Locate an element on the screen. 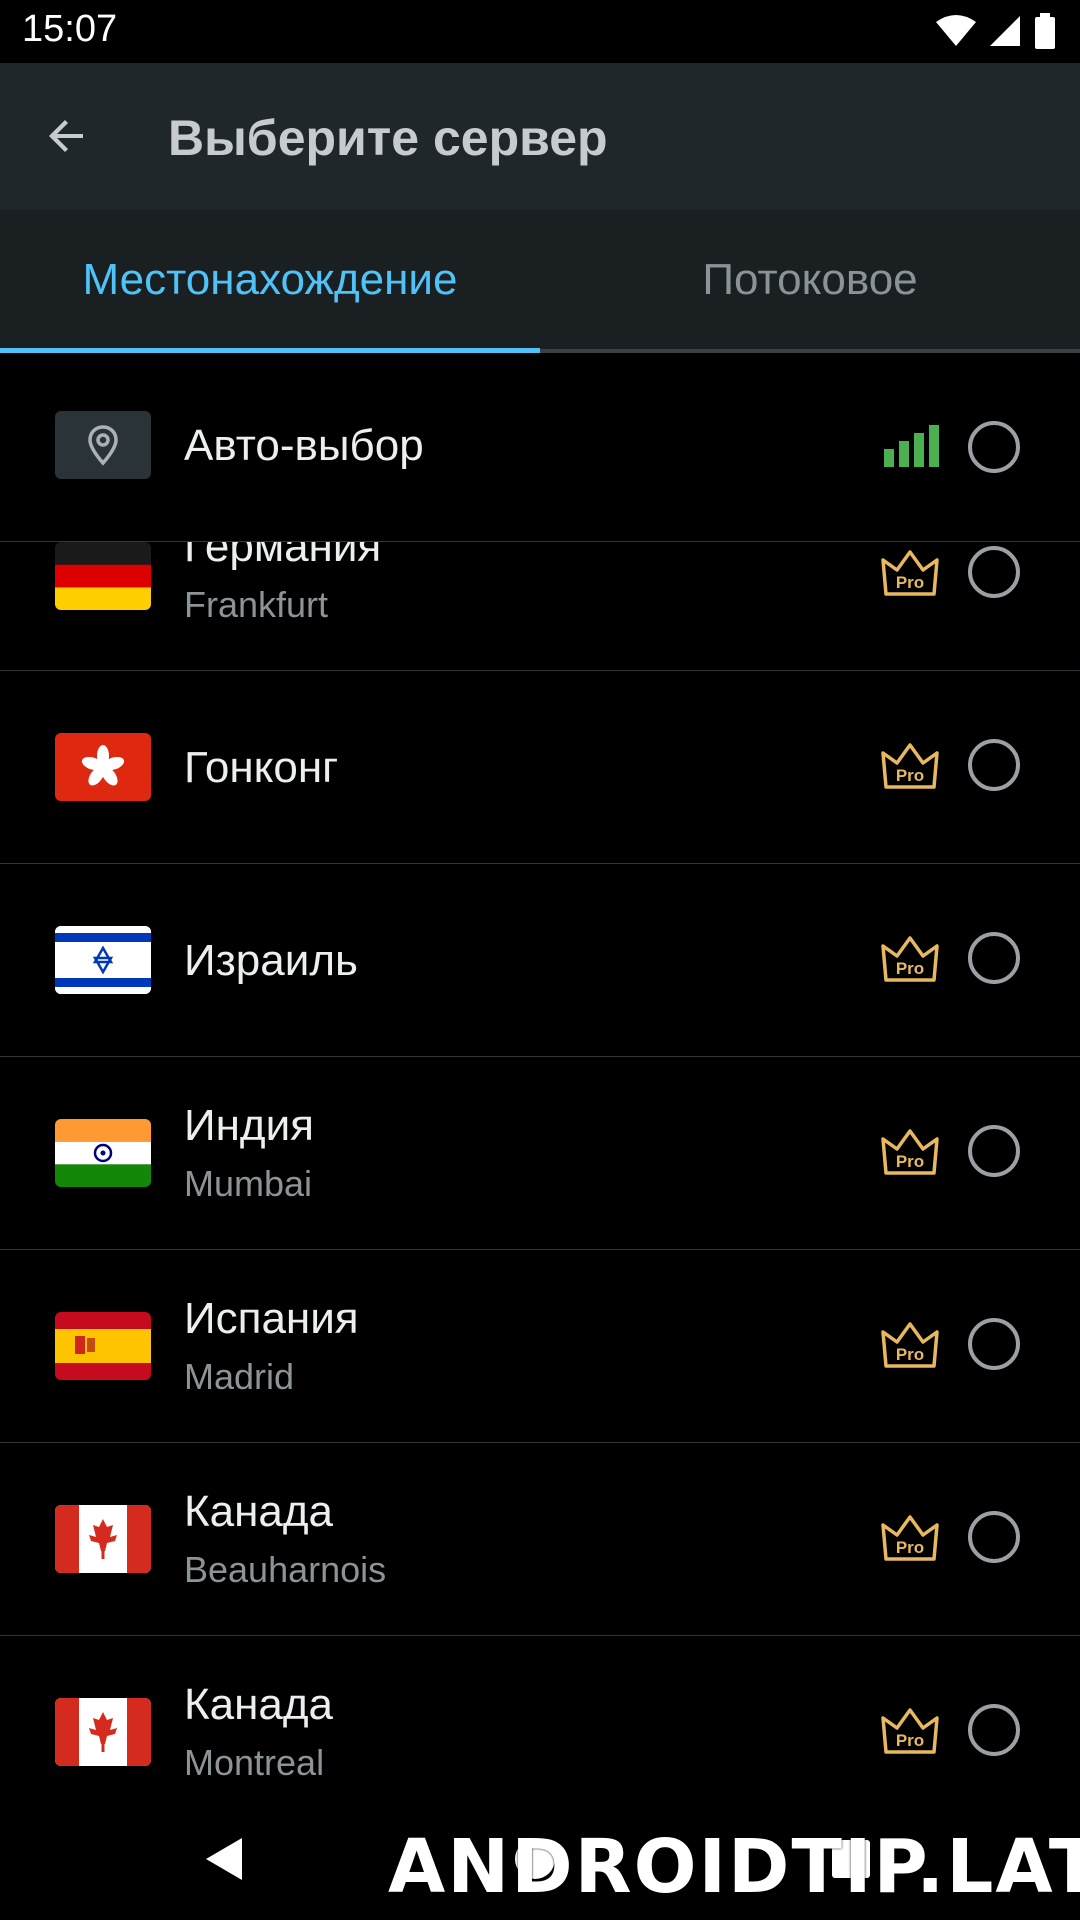 Image resolution: width=1080 pixels, height=1920 pixels. status-bar: 15:07 is located at coordinates (540, 31).